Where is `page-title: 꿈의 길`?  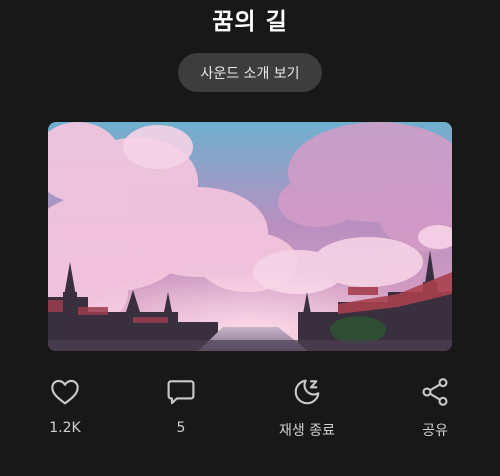
page-title: 꿈의 길 is located at coordinates (250, 22).